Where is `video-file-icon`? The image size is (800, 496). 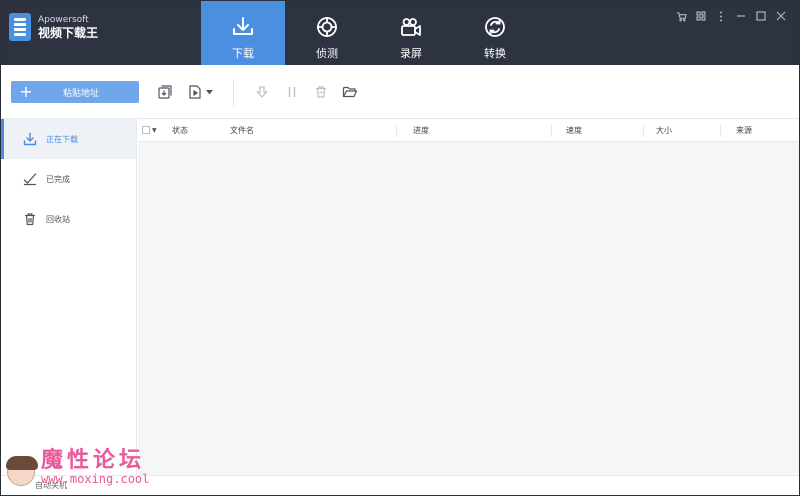 video-file-icon is located at coordinates (195, 92).